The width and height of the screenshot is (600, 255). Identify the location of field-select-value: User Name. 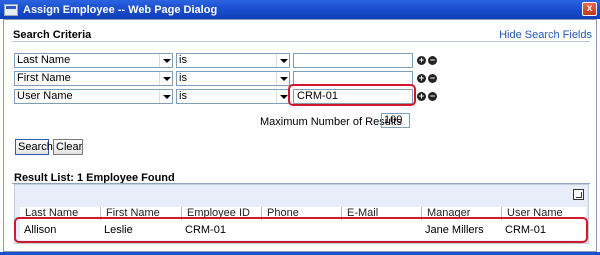
(45, 96).